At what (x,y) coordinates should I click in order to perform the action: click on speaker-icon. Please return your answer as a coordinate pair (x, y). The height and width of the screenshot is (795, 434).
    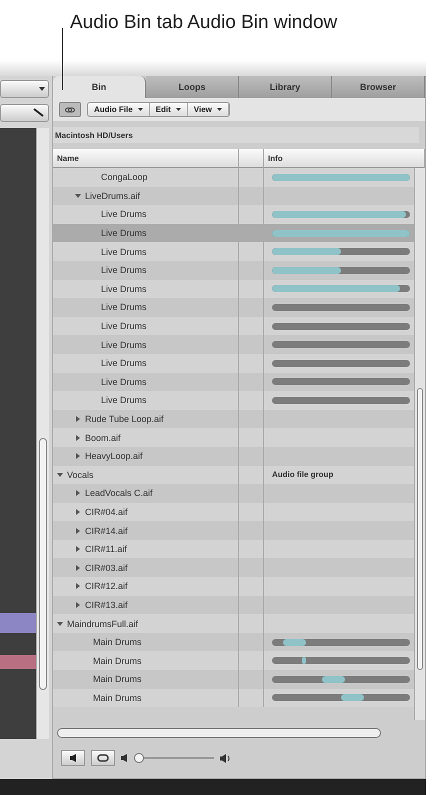
    Looking at the image, I should click on (73, 758).